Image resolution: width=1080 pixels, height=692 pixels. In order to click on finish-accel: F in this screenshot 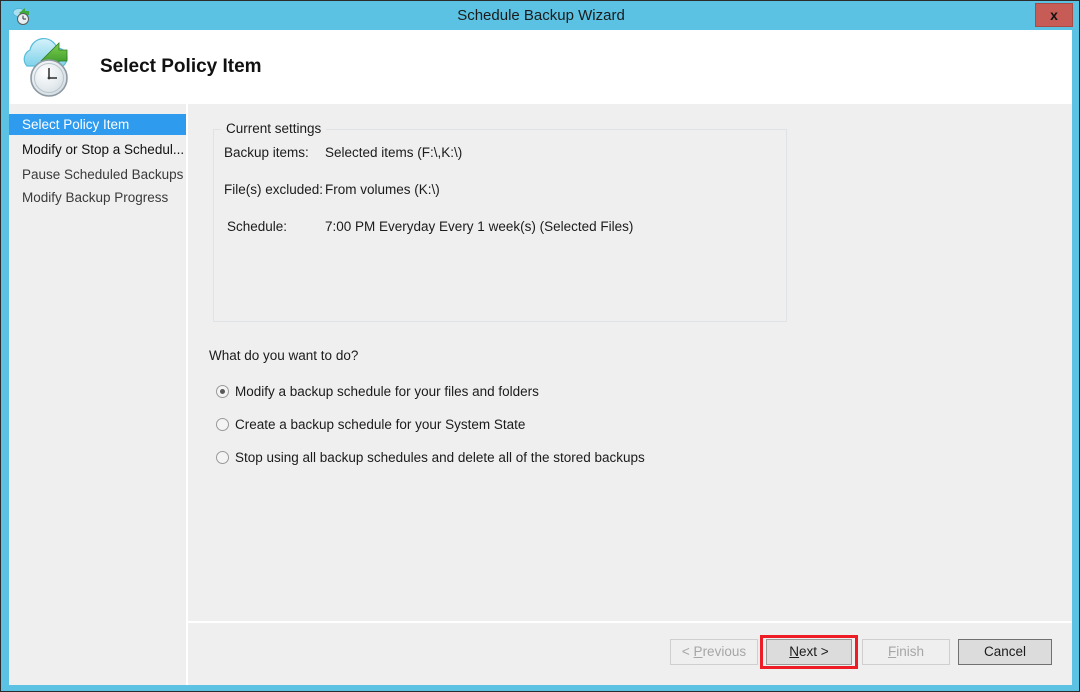, I will do `click(892, 651)`.